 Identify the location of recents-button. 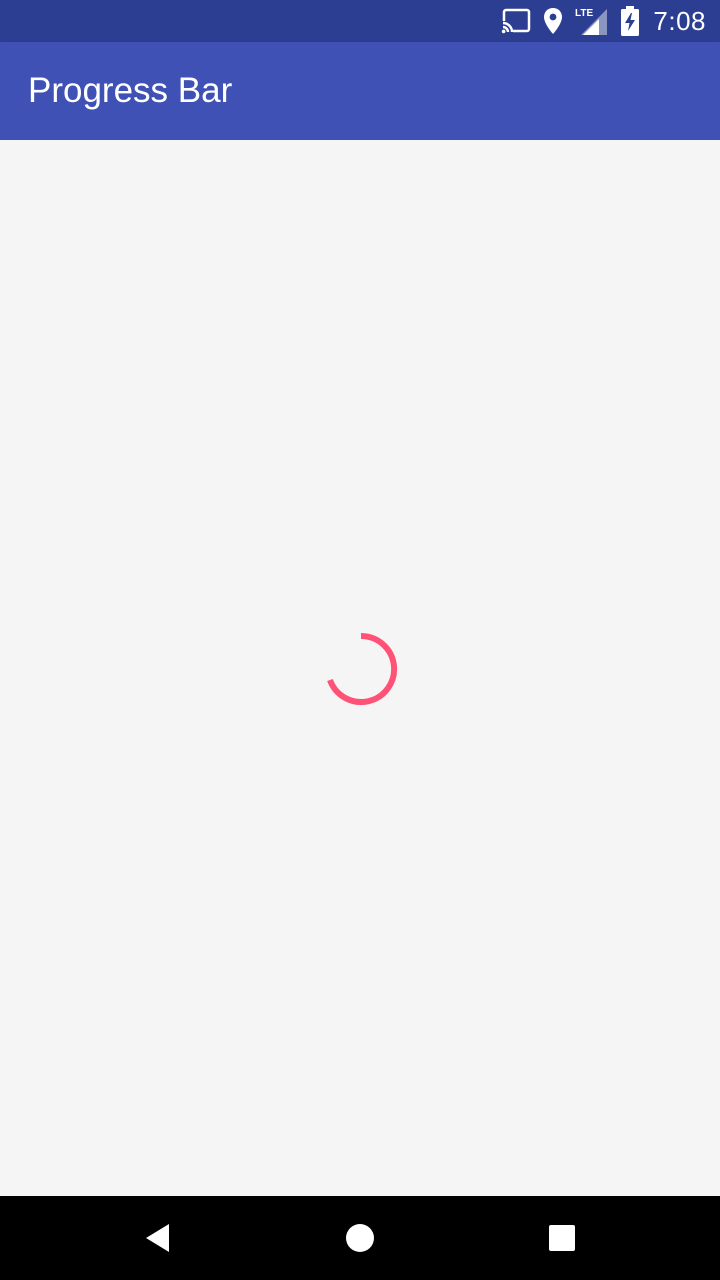
(562, 1238).